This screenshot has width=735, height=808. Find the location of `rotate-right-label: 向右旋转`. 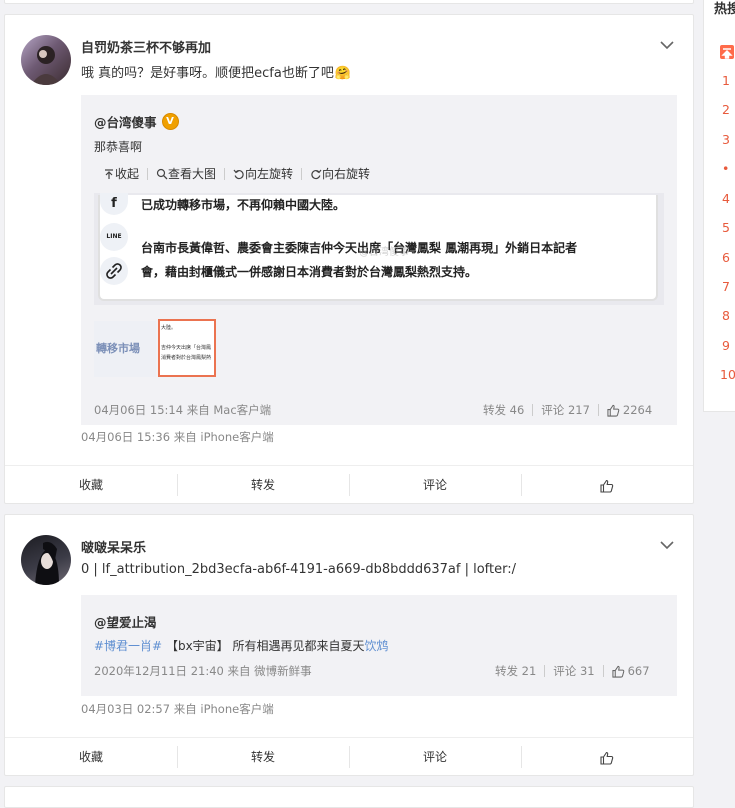

rotate-right-label: 向右旋转 is located at coordinates (346, 174).